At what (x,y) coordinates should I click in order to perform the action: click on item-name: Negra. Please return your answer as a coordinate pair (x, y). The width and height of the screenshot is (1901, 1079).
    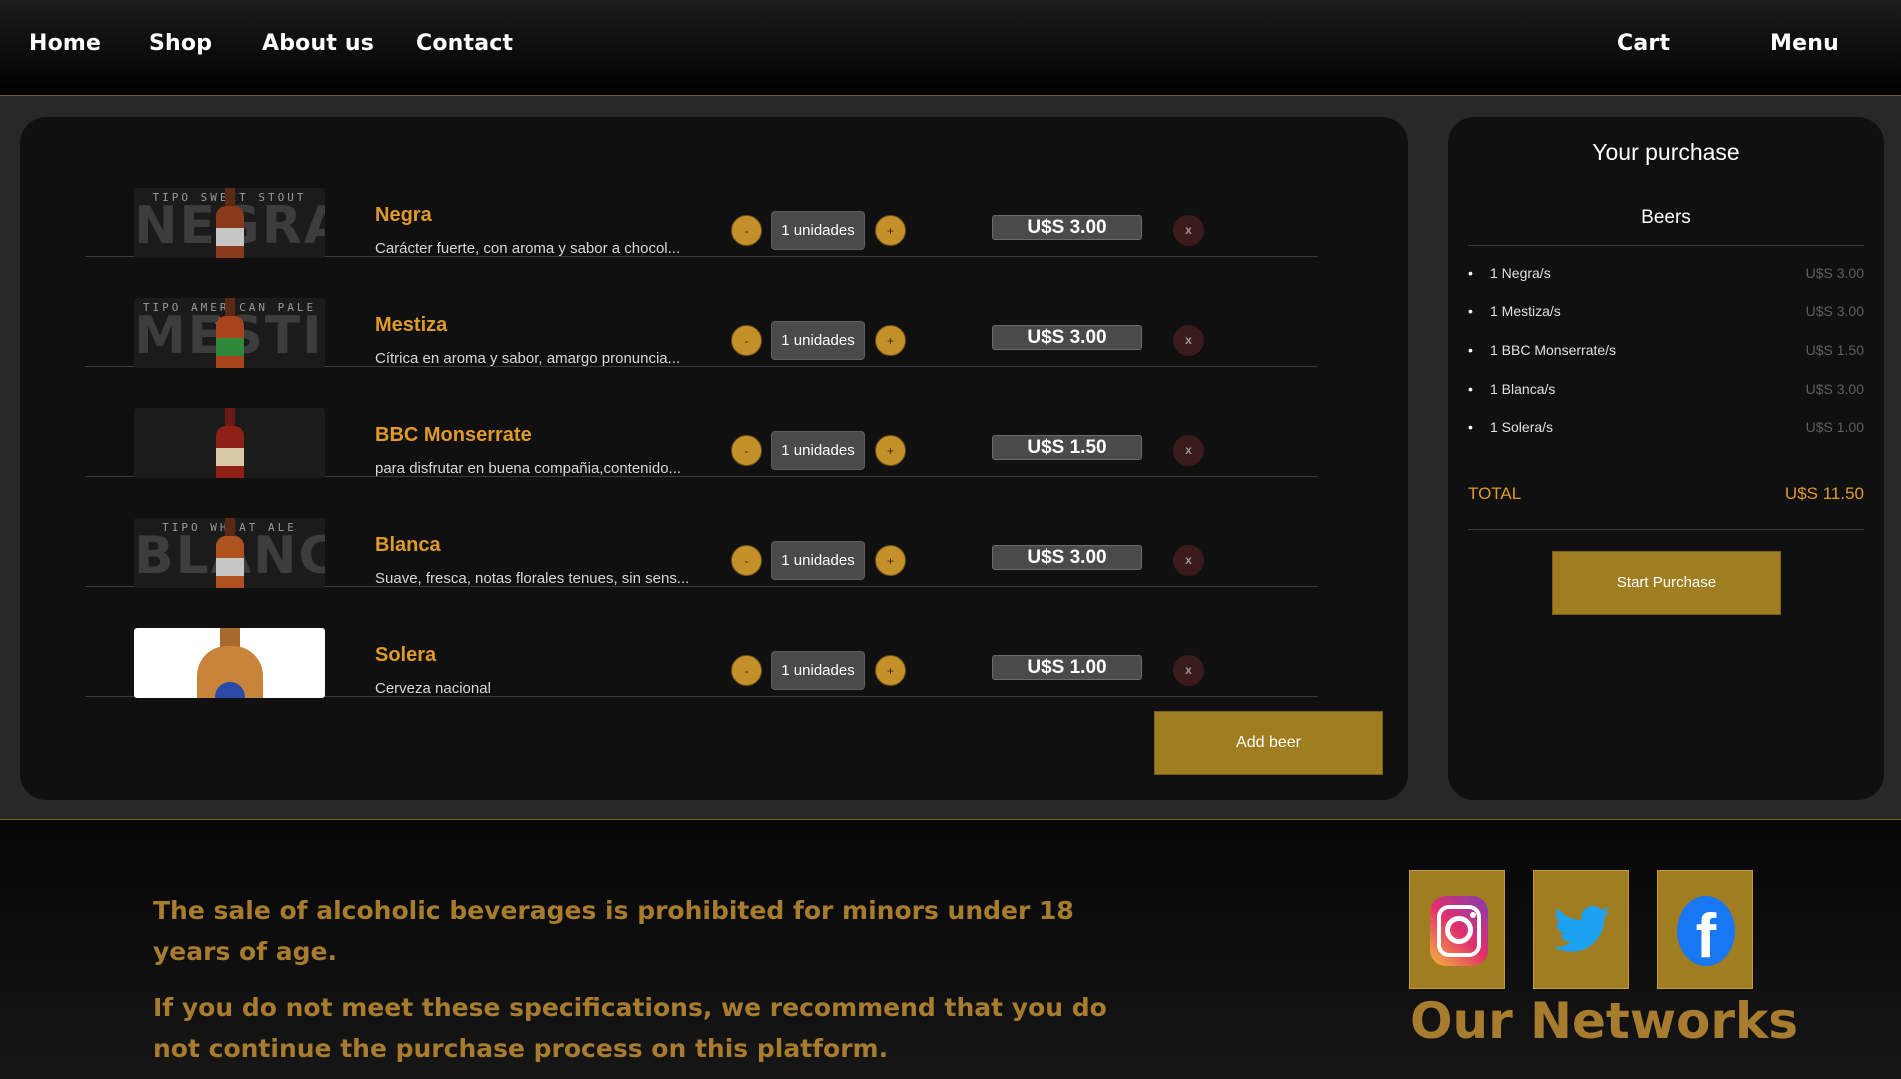
    Looking at the image, I should click on (403, 215).